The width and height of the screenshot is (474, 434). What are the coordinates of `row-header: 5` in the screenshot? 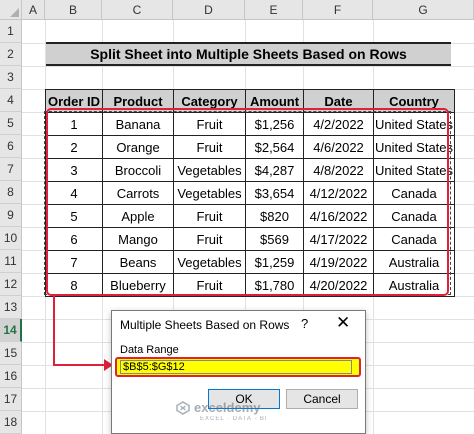 It's located at (11, 123).